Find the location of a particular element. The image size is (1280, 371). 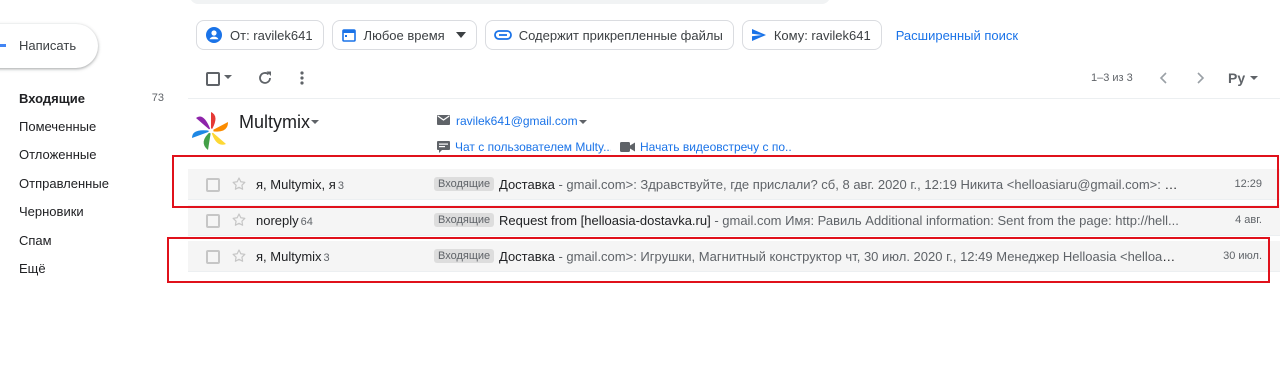

input-language-button: Ру is located at coordinates (1236, 78).